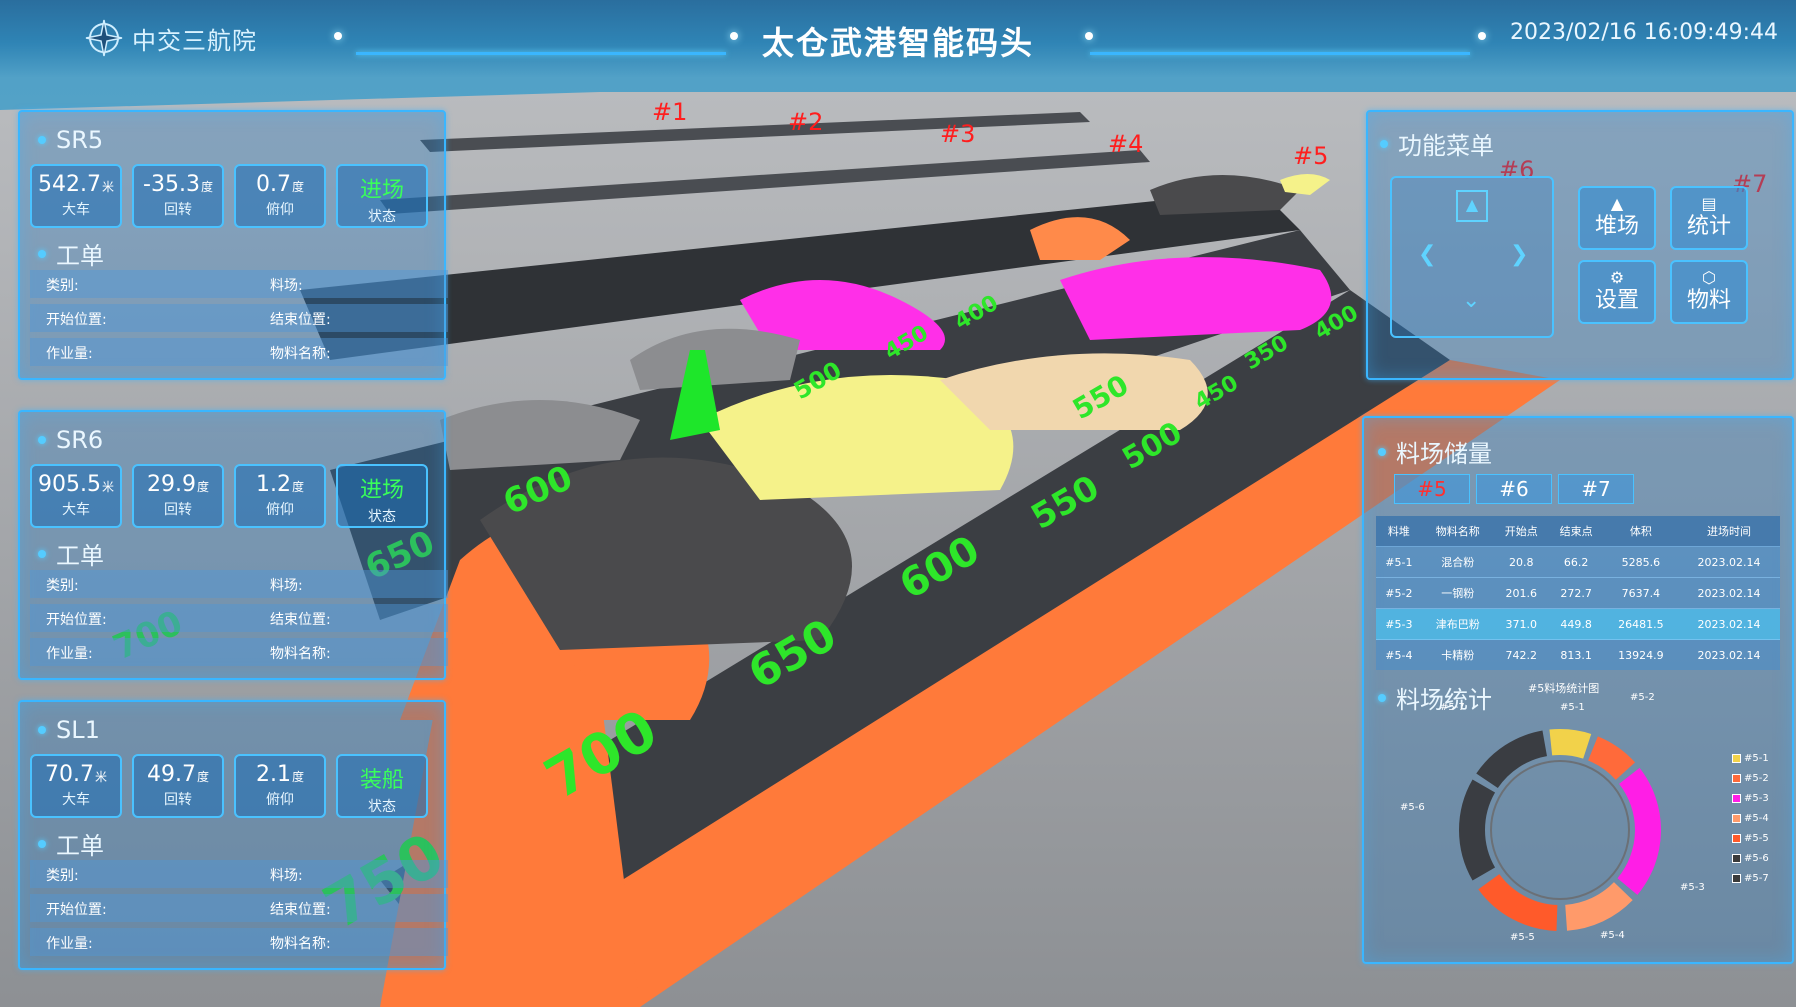  What do you see at coordinates (1578, 624) in the screenshot?
I see `table-row-selected: #5-3 津布巴粉 371.0 449.8 26481.5 2023.02.14` at bounding box center [1578, 624].